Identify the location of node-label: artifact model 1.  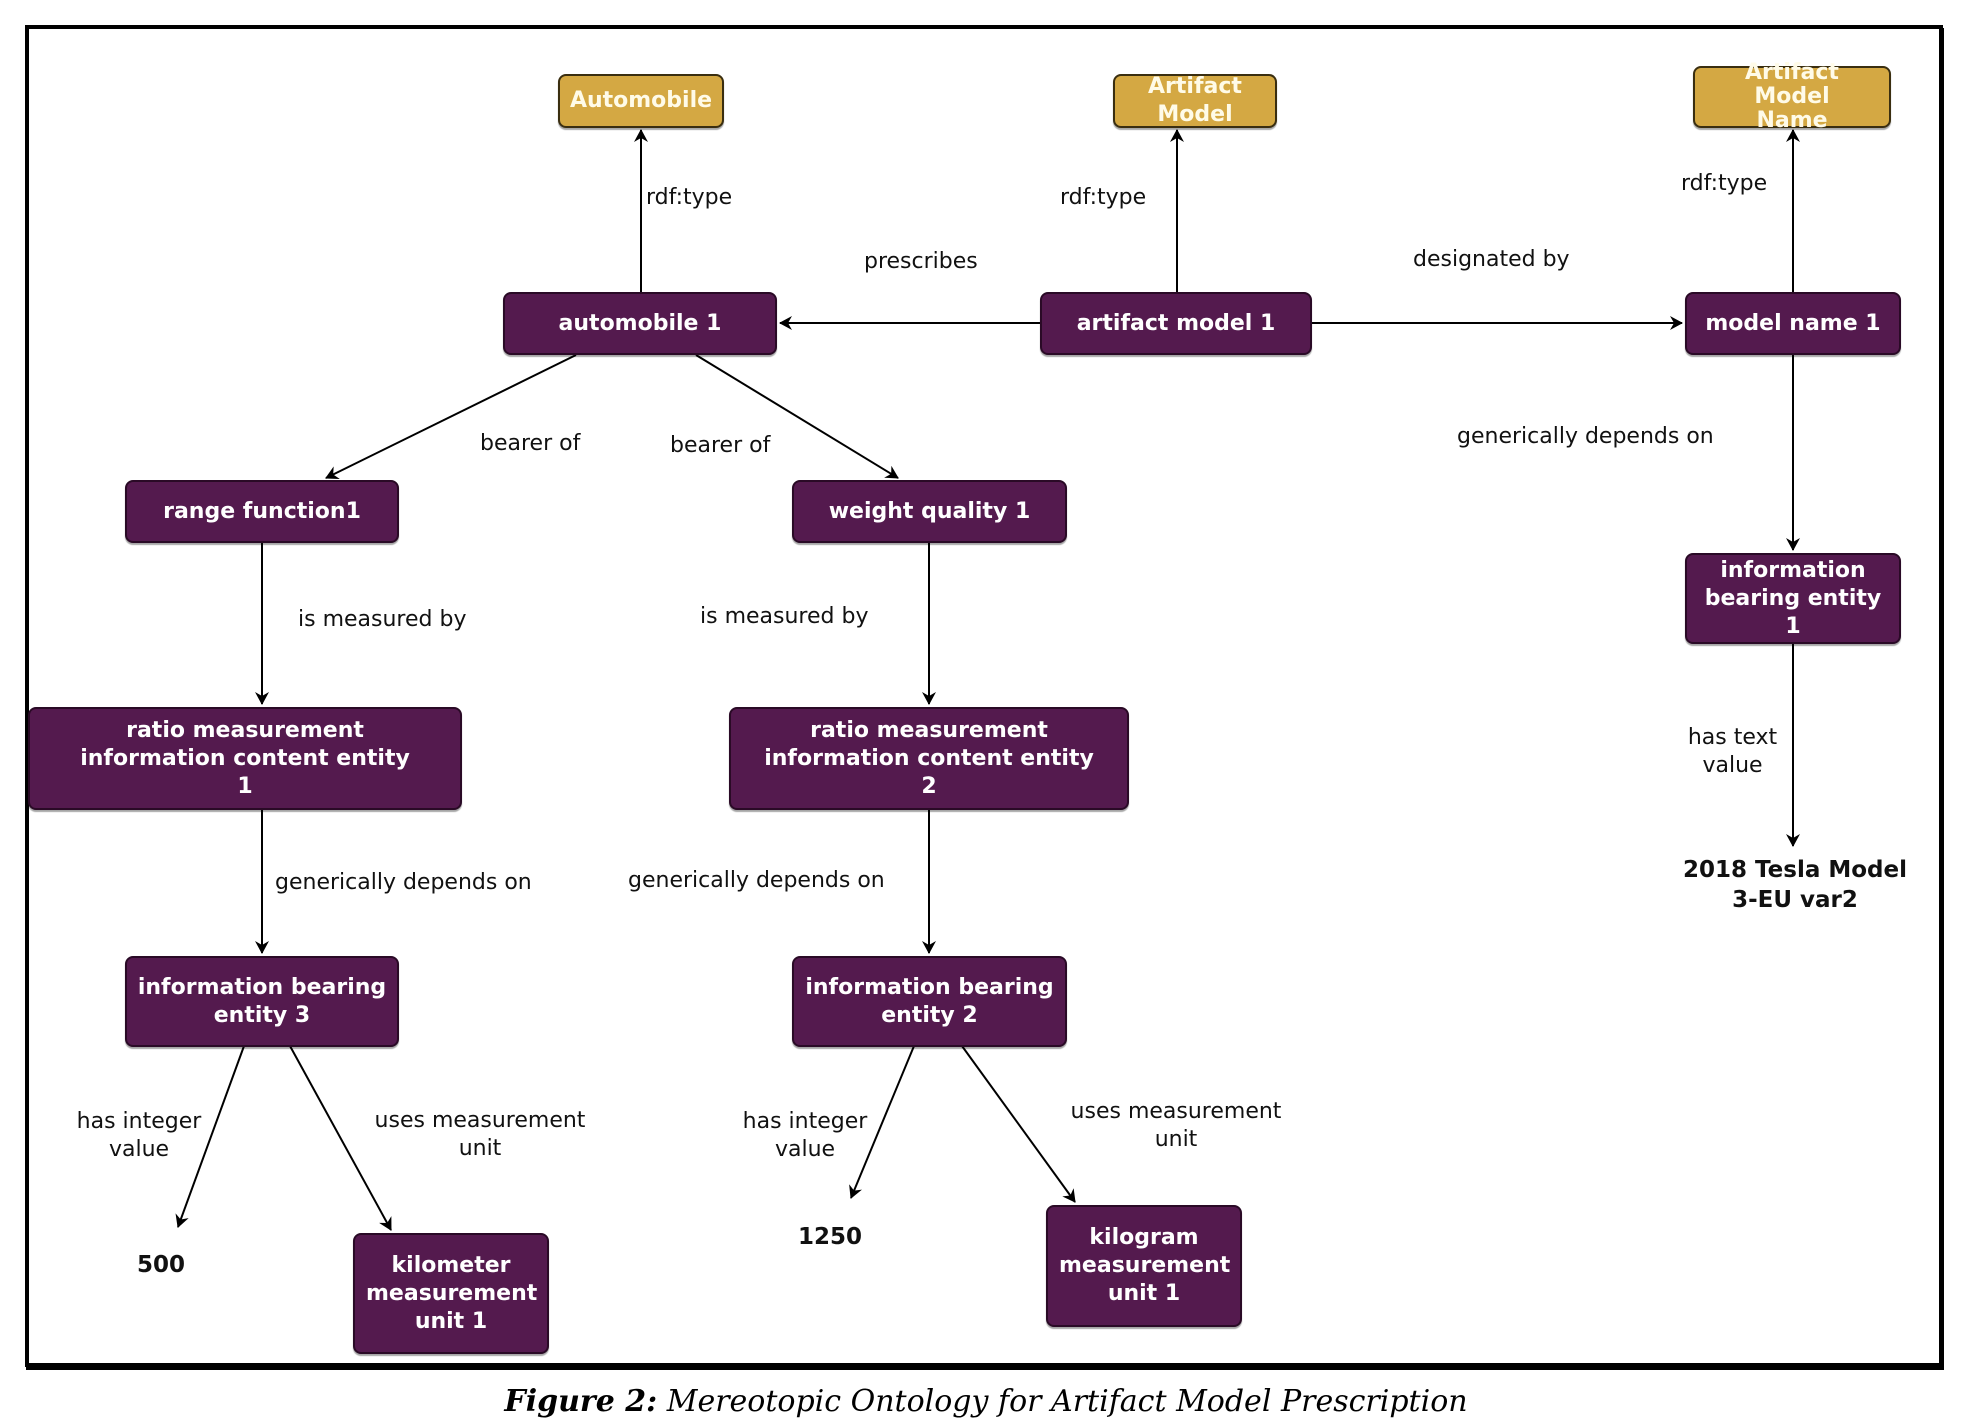
(1176, 323).